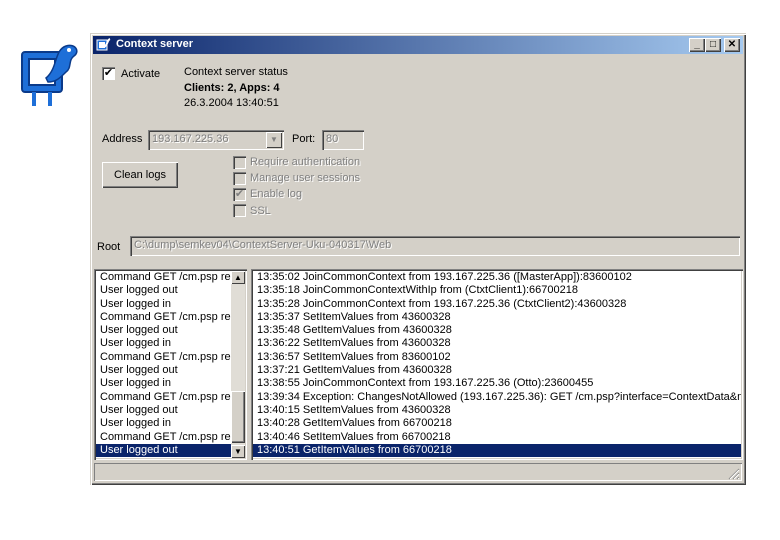 The image size is (780, 540). What do you see at coordinates (122, 139) in the screenshot?
I see `address-label: Address` at bounding box center [122, 139].